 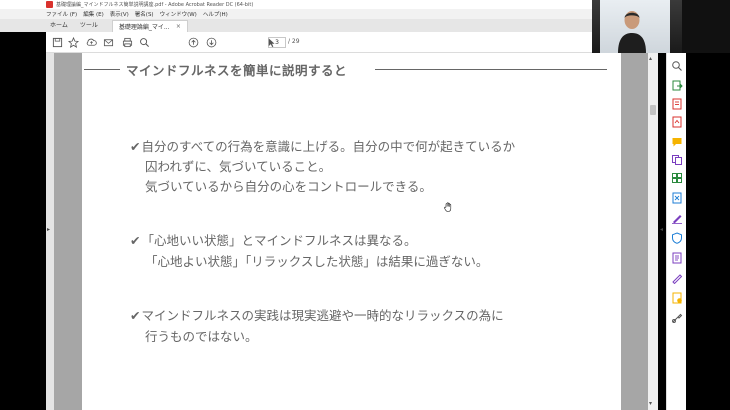 I want to click on create-pdf-icon, so click(x=677, y=120).